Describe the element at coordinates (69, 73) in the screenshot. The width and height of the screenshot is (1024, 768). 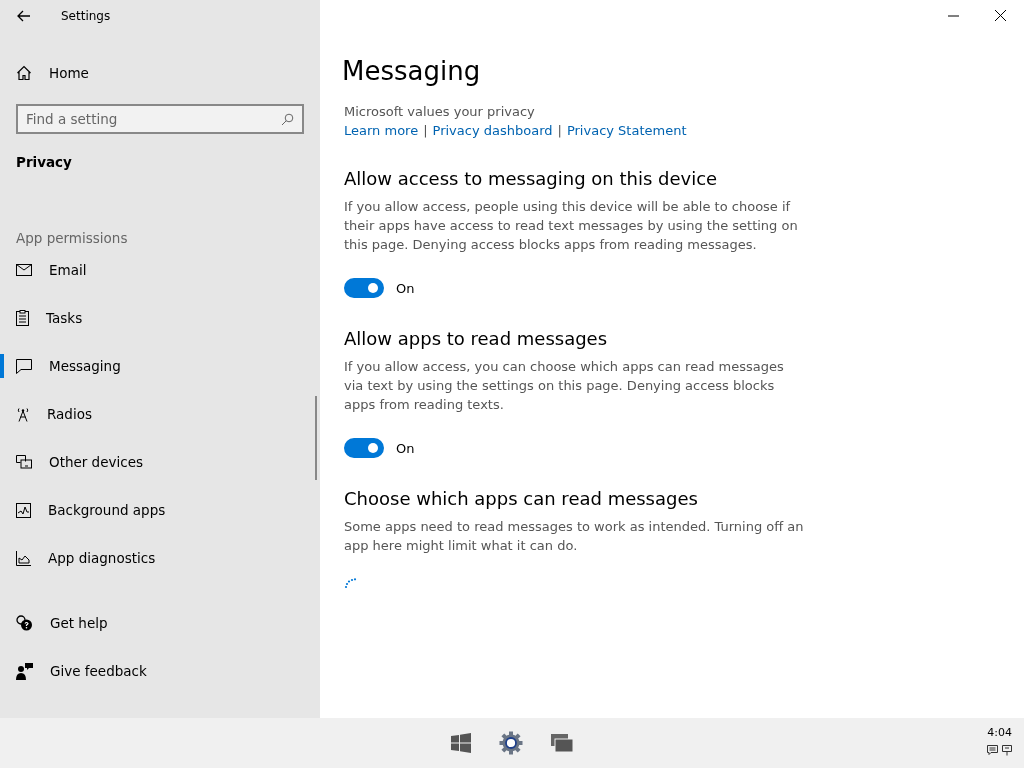
I see `home-link: Home` at that location.